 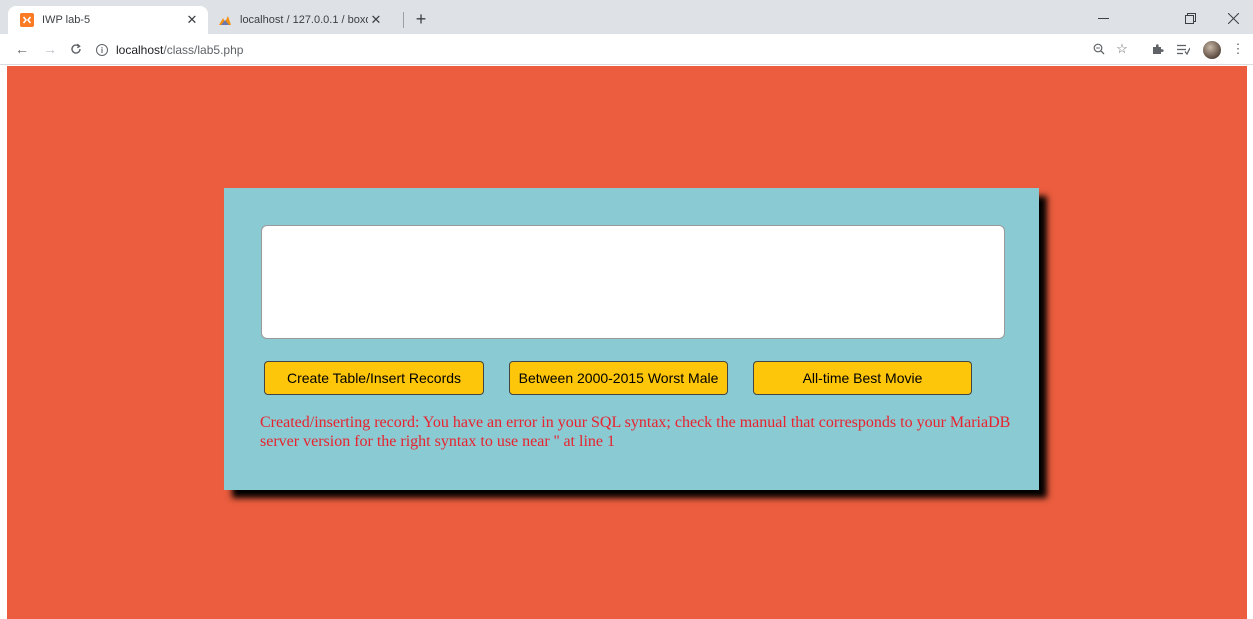 I want to click on site-info-icon: i, so click(x=102, y=50).